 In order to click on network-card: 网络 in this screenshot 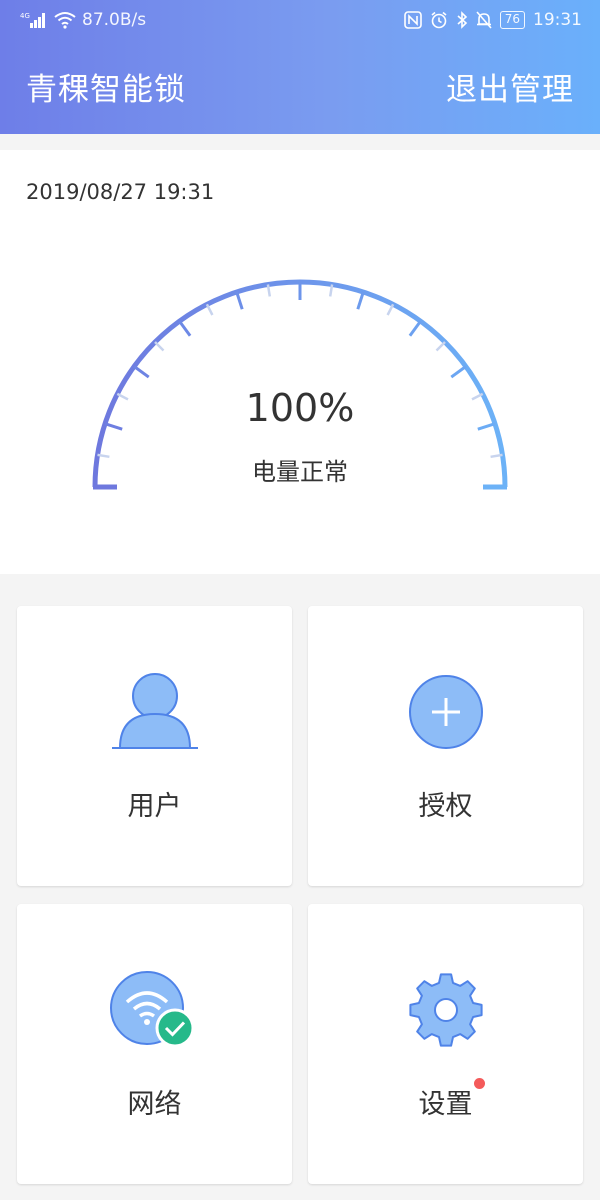, I will do `click(154, 1044)`.